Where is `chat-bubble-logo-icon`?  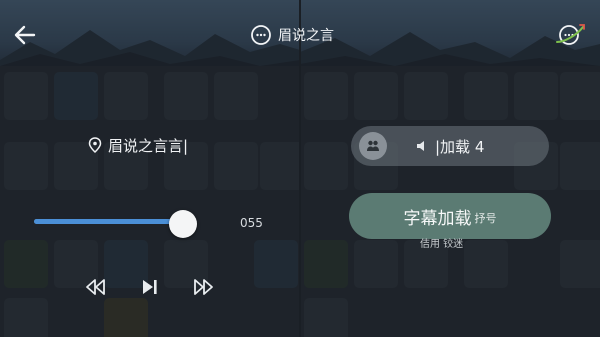
chat-bubble-logo-icon is located at coordinates (261, 35).